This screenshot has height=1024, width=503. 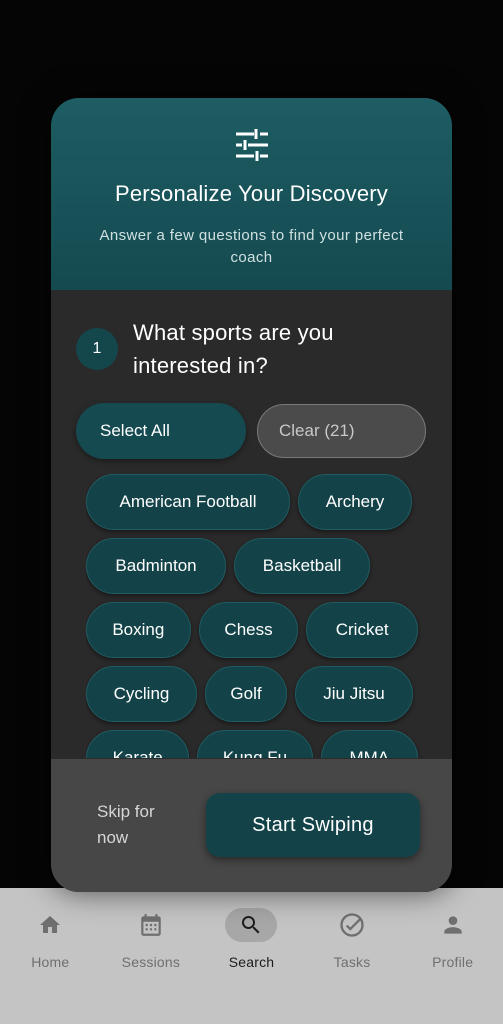 I want to click on skip-for-now-button: Skip for now, so click(x=142, y=825).